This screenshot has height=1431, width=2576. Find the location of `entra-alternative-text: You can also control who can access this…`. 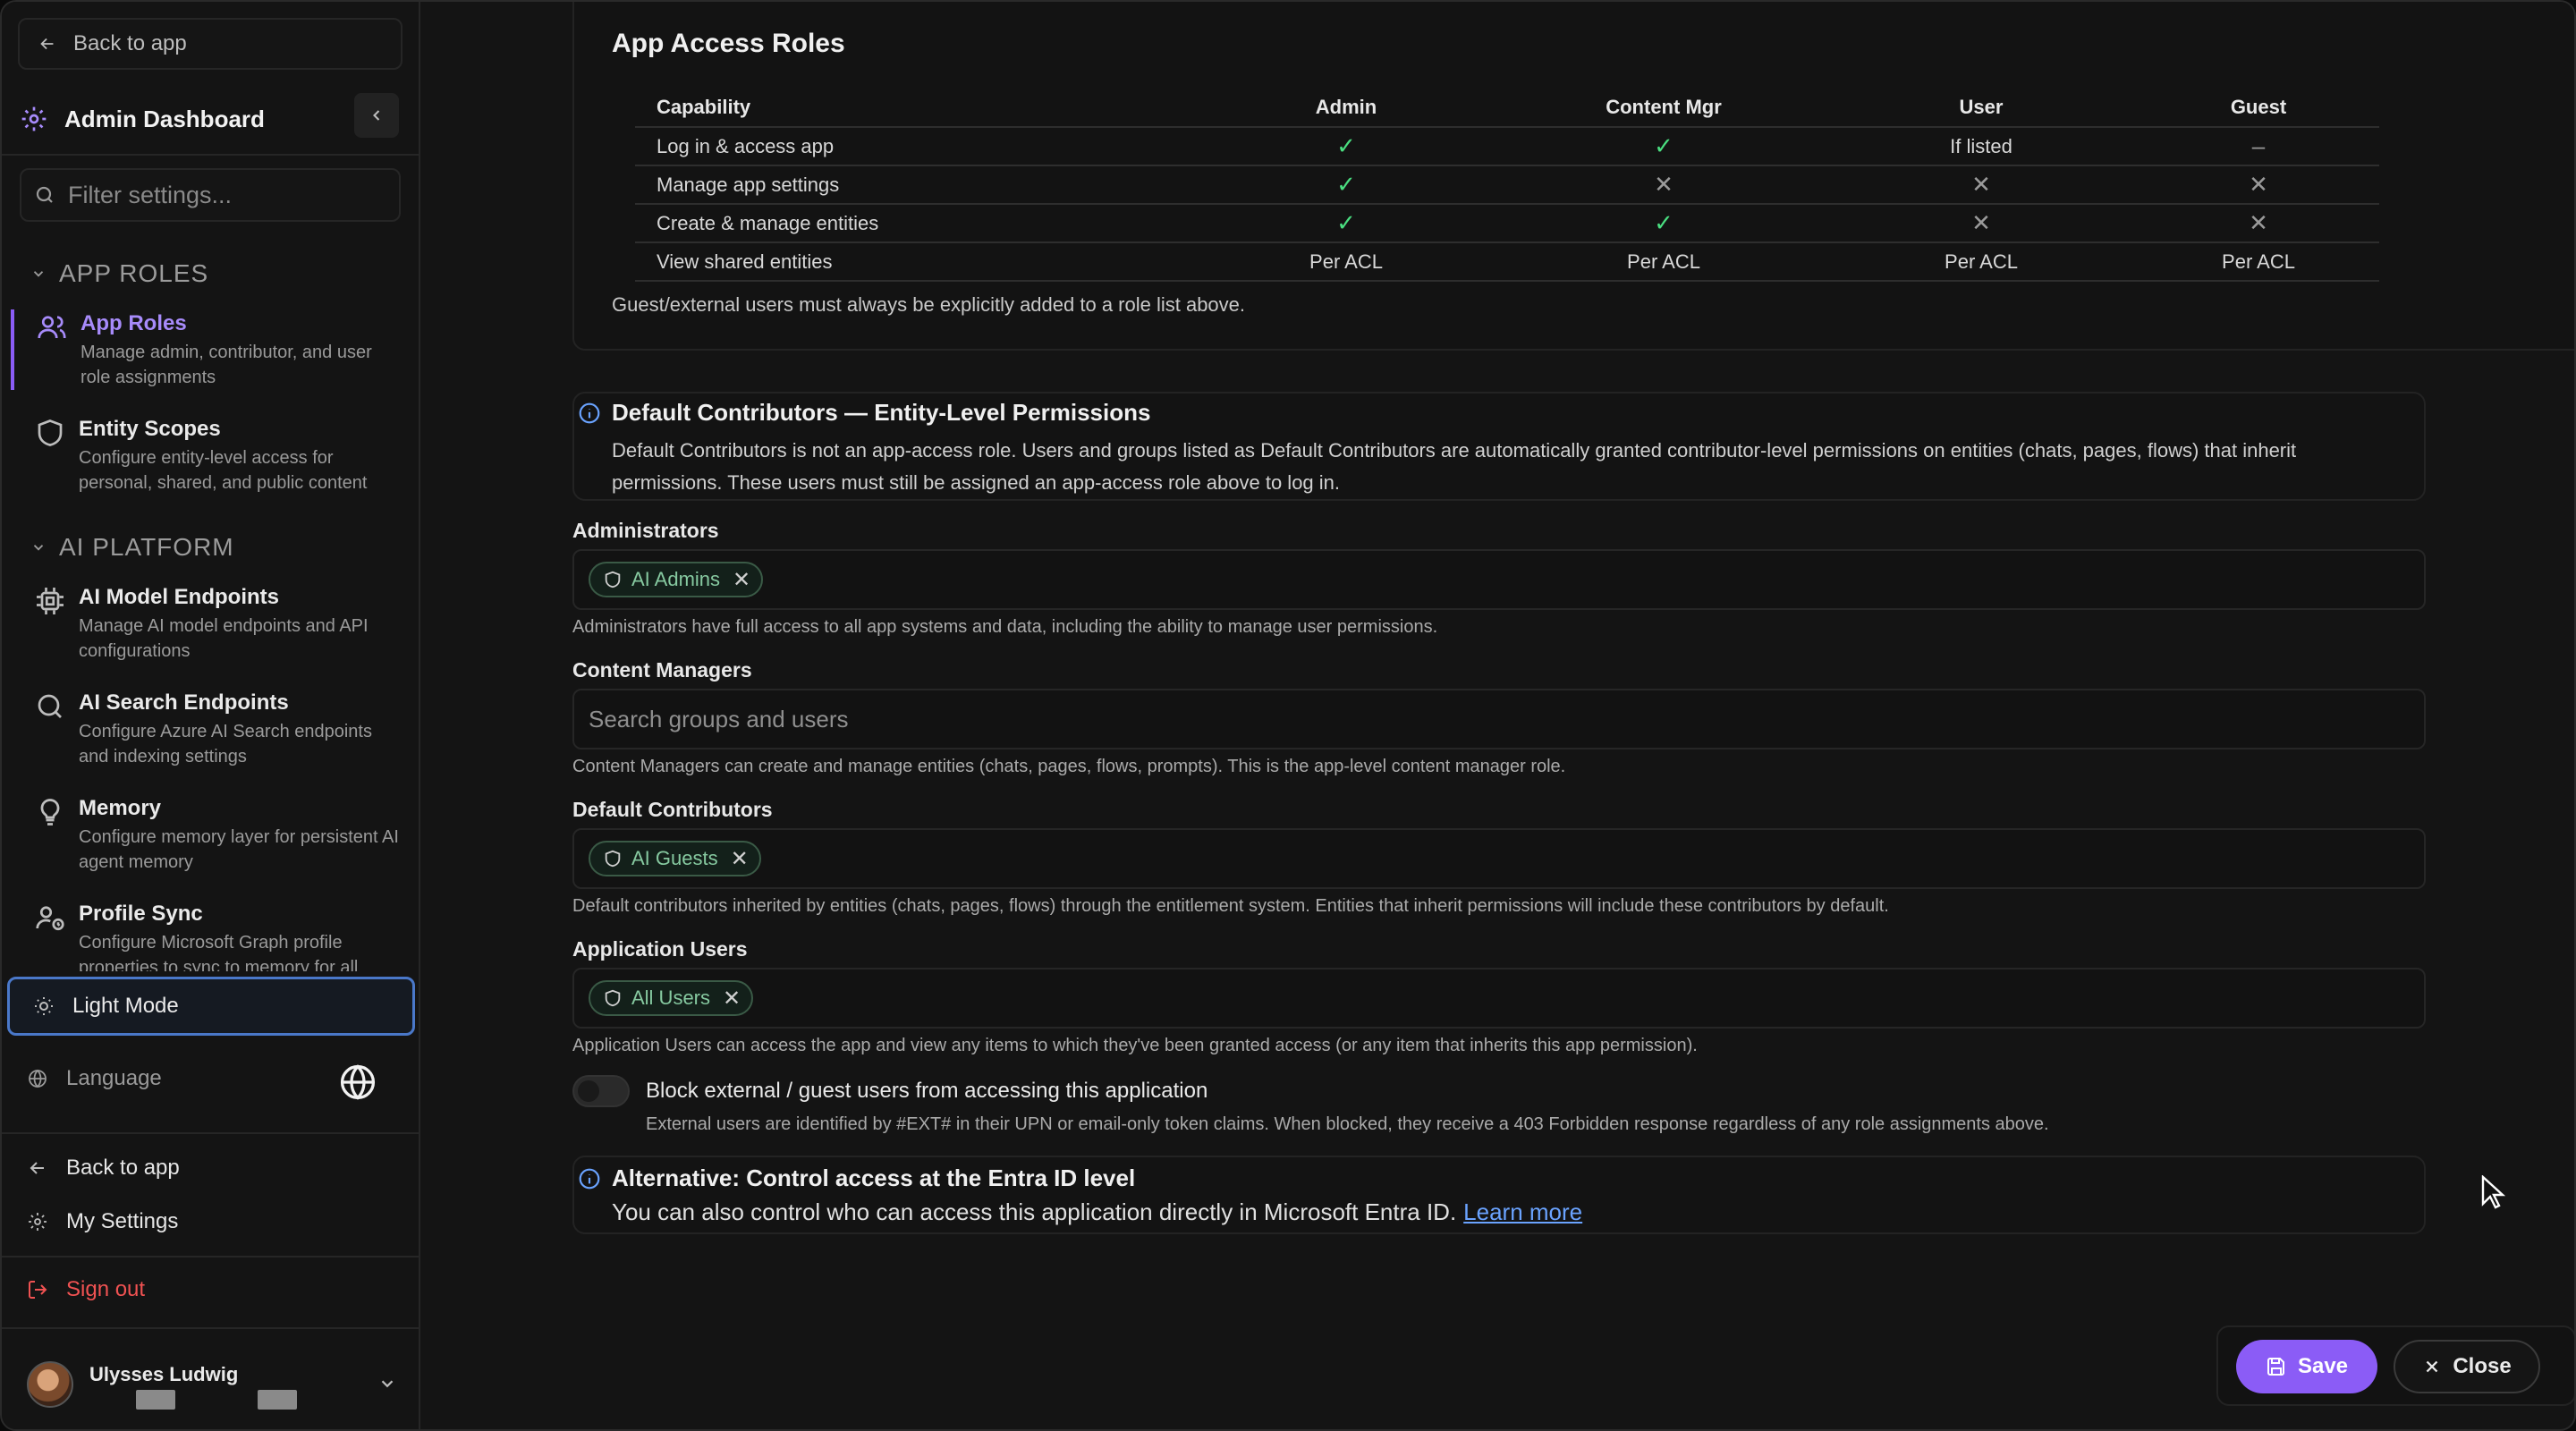

entra-alternative-text: You can also control who can access this… is located at coordinates (1034, 1212).